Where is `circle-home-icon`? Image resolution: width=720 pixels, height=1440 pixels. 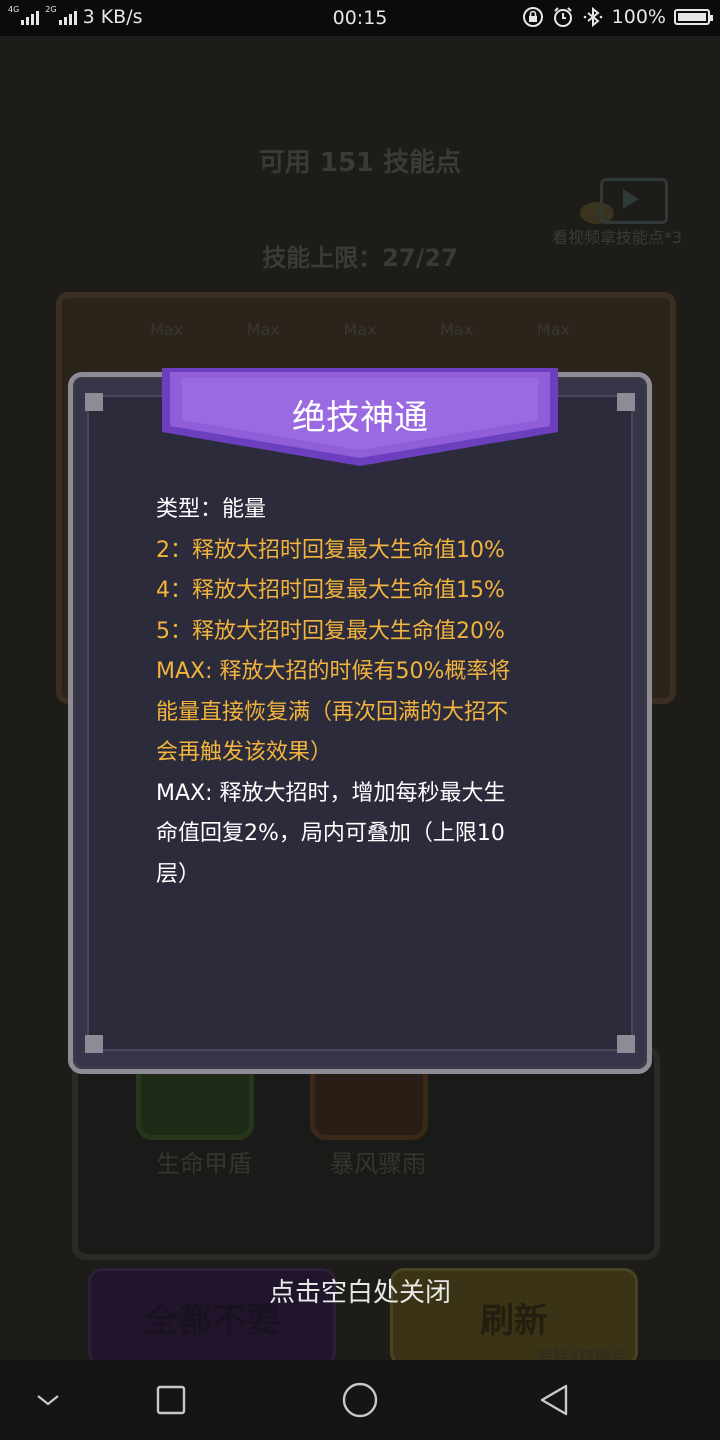
circle-home-icon is located at coordinates (360, 1400).